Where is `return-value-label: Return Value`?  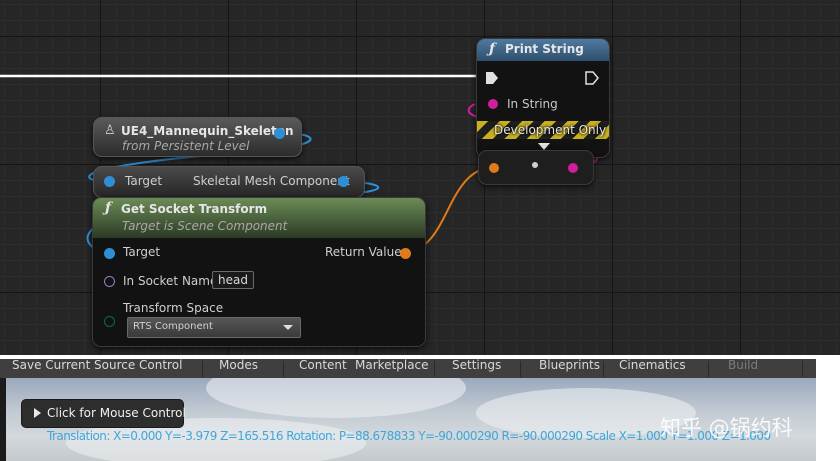
return-value-label: Return Value is located at coordinates (363, 252).